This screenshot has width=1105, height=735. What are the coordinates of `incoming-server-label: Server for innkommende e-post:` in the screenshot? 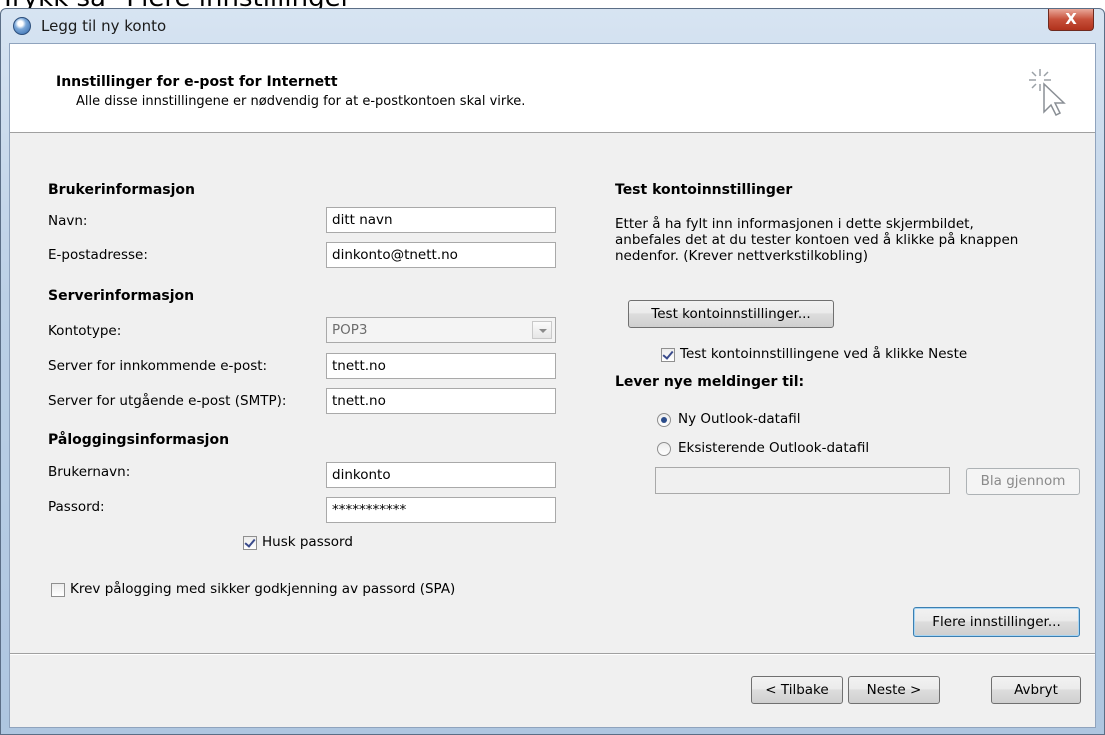 It's located at (158, 366).